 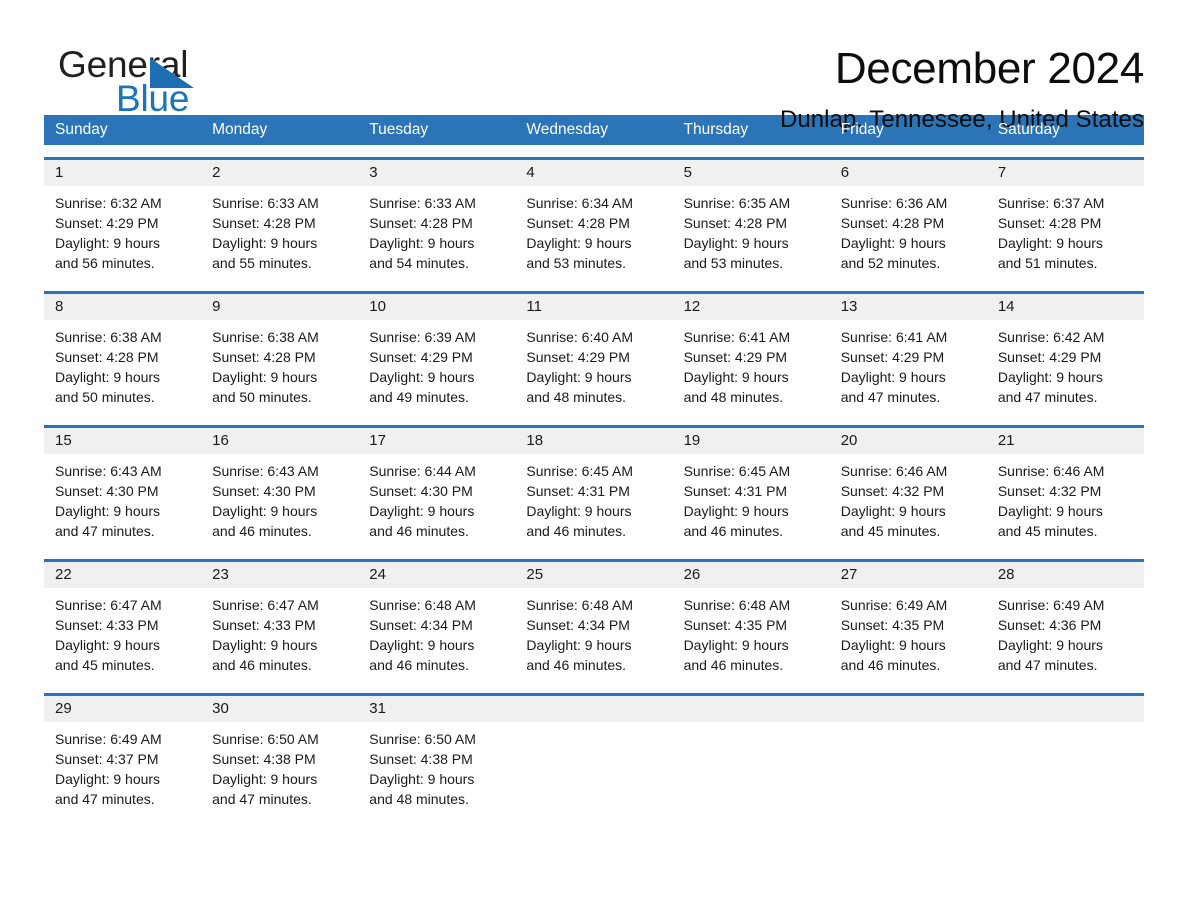 I want to click on sunrise-text: Sunrise: 6:35 AM, so click(x=737, y=203).